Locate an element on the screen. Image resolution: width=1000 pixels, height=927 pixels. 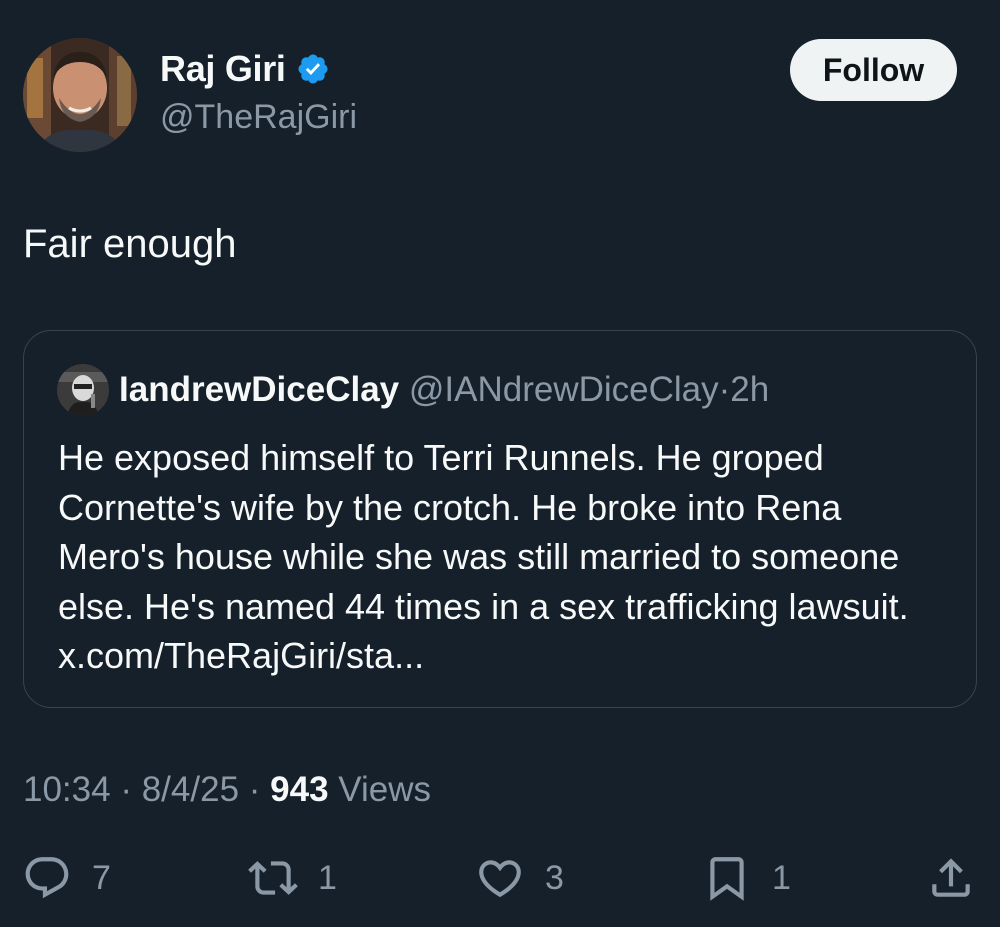
reply-count: 7 is located at coordinates (101, 877).